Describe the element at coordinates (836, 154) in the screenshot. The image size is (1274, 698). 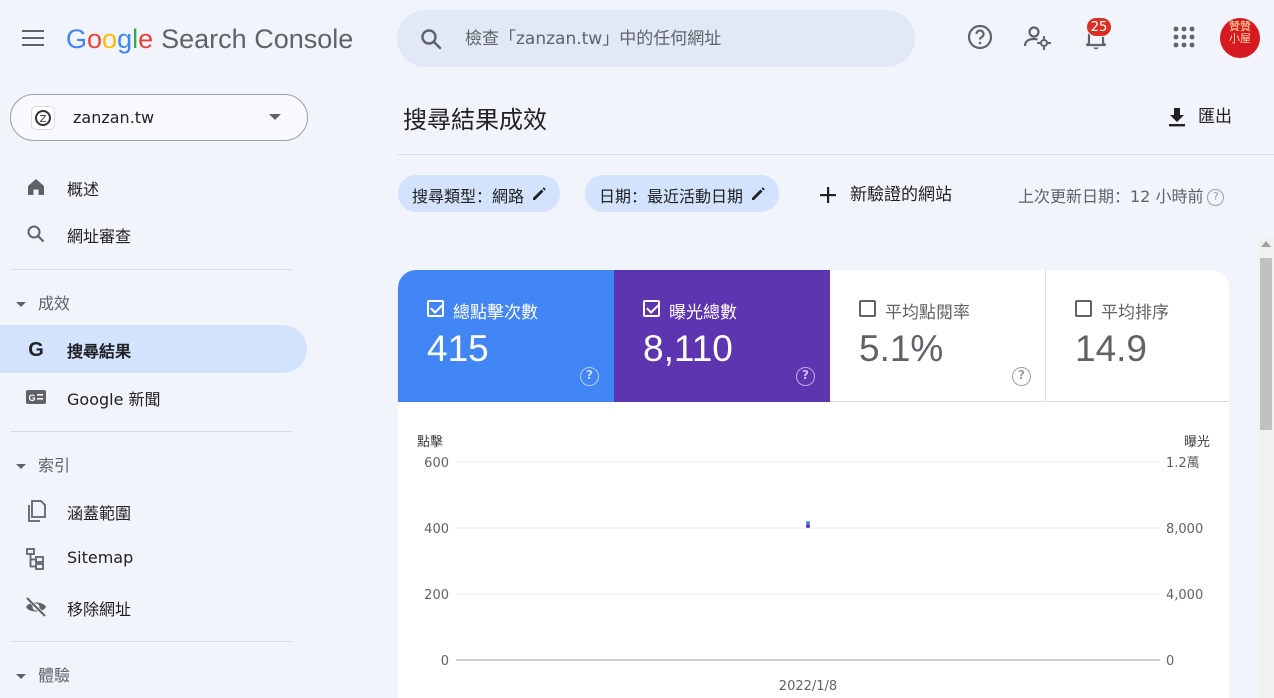
I see `header-divider` at that location.